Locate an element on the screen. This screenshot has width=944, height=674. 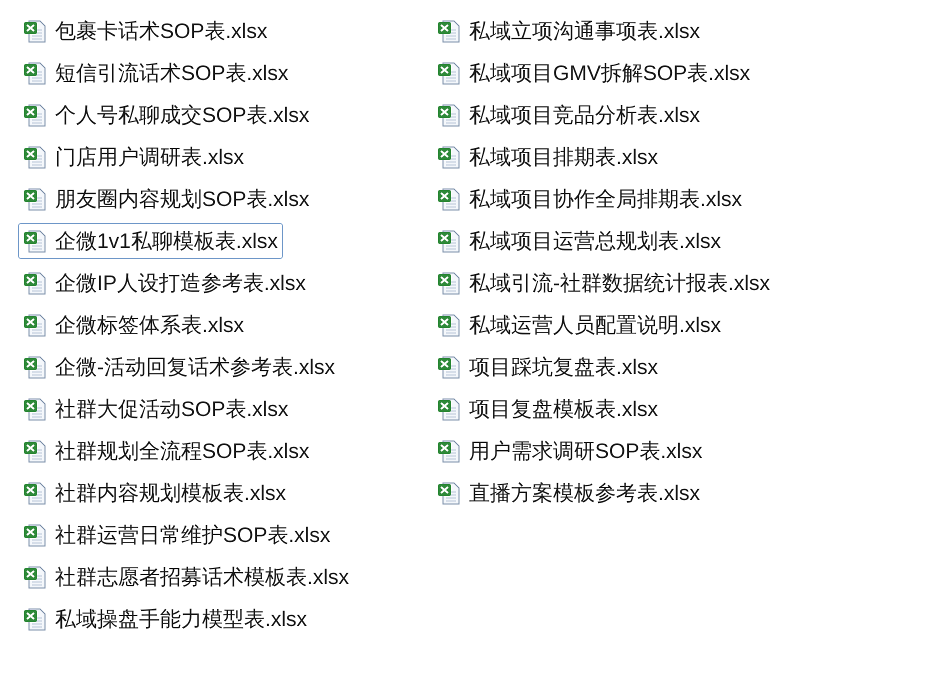
file-item: 企微-活动回复话术参考表.xlsx is located at coordinates (179, 367).